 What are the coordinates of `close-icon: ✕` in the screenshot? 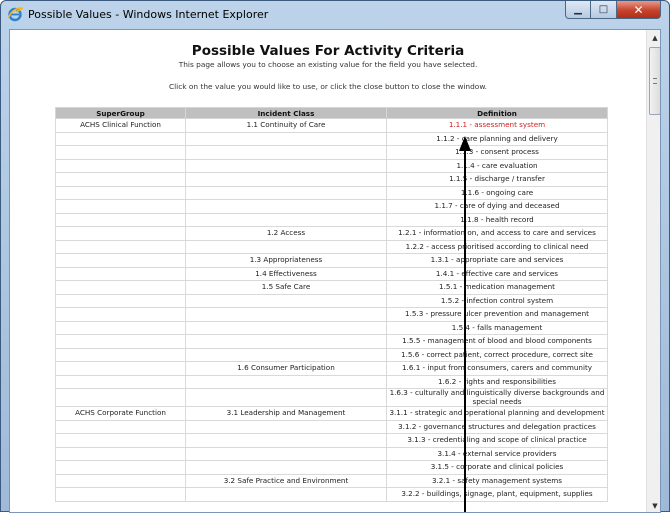 It's located at (638, 9).